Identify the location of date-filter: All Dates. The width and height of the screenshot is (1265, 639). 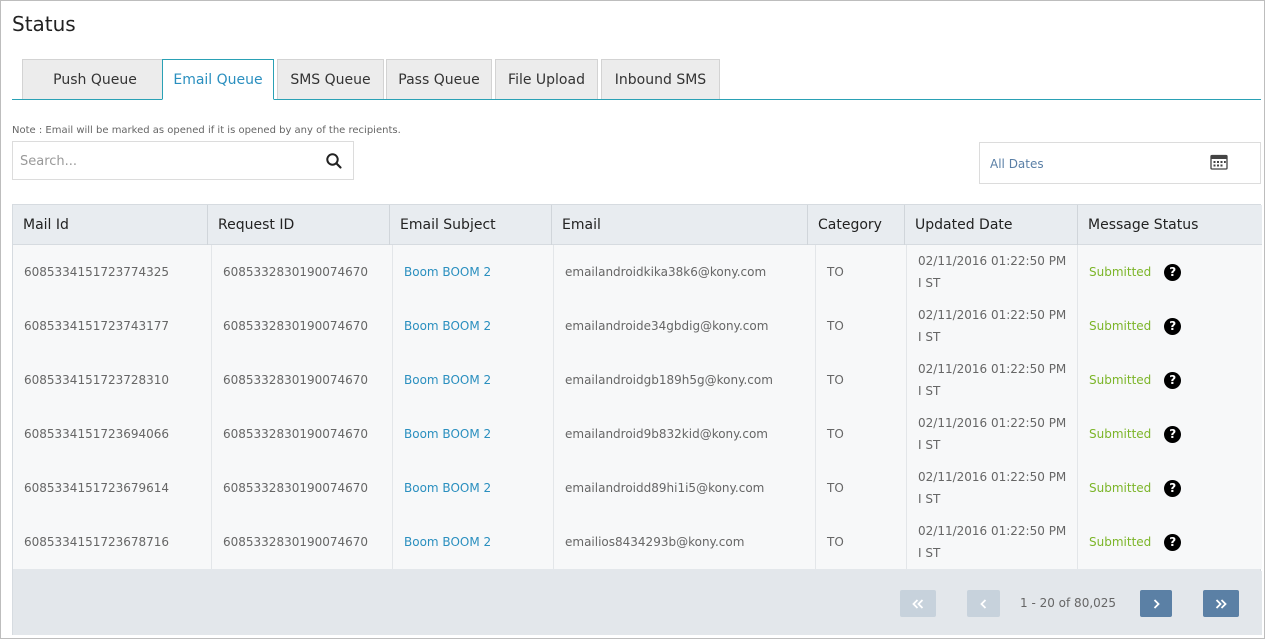
(1120, 163).